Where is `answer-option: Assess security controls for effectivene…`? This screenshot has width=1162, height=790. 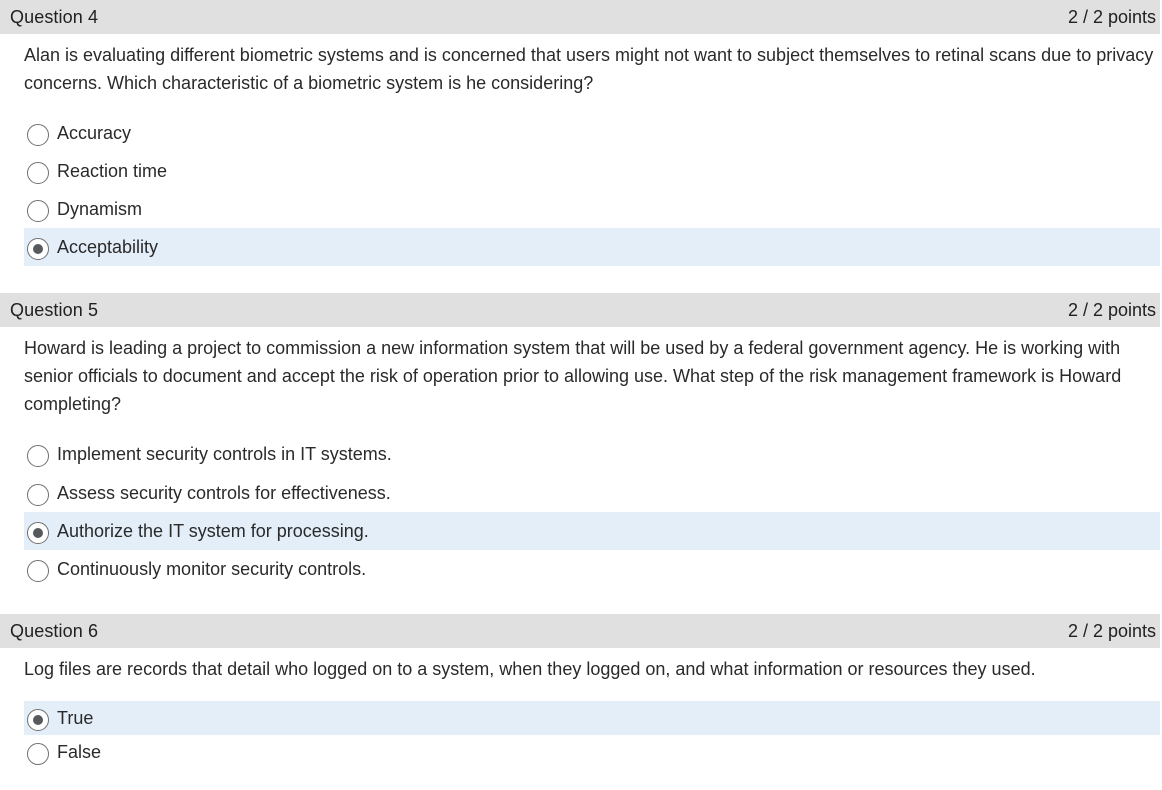
answer-option: Assess security controls for effectivene… is located at coordinates (592, 493).